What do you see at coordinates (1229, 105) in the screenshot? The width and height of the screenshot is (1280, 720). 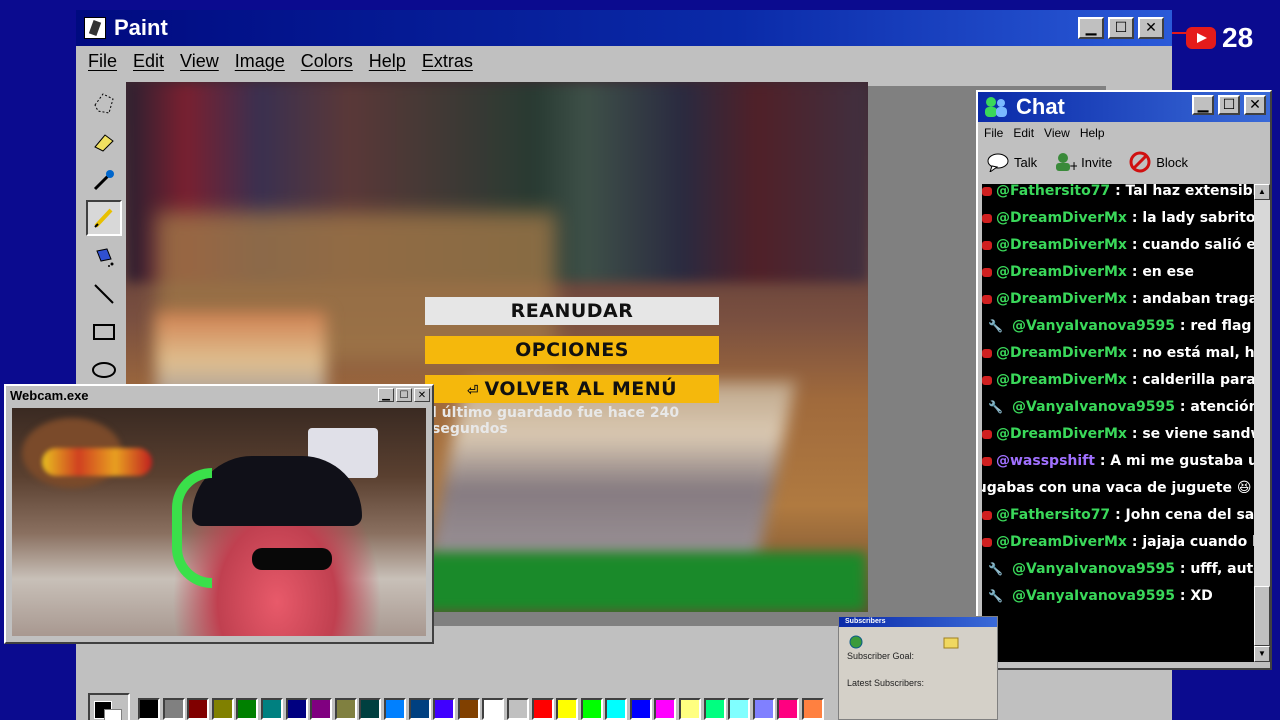 I see `chat-maximize-button: ☐` at bounding box center [1229, 105].